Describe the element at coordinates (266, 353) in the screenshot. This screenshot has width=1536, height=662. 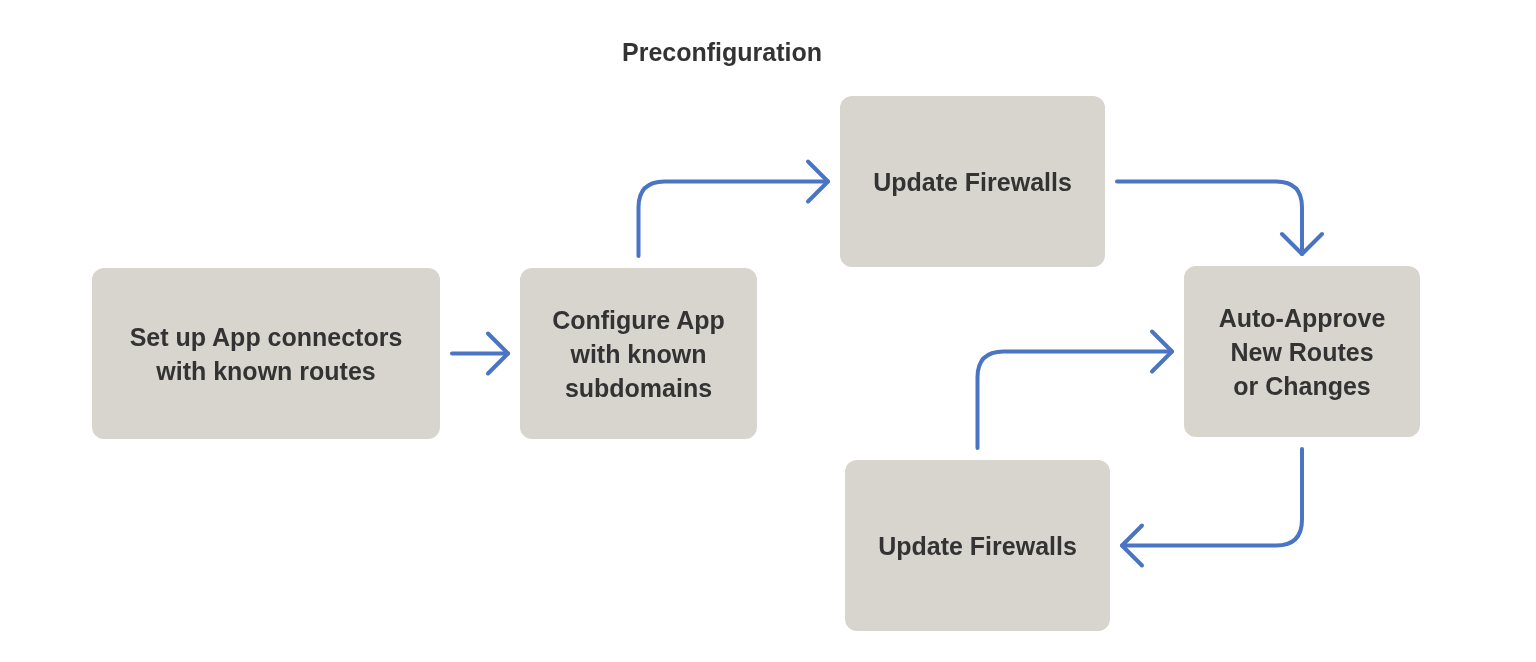
I see `process-box: Set up App connectors with known routes` at that location.